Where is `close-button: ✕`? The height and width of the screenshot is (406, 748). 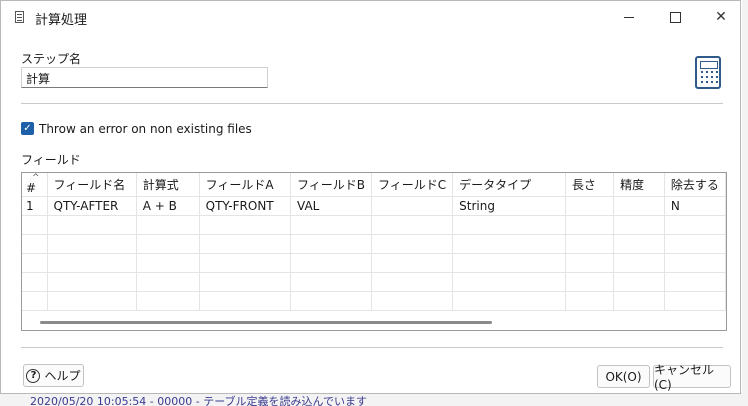 close-button: ✕ is located at coordinates (721, 17).